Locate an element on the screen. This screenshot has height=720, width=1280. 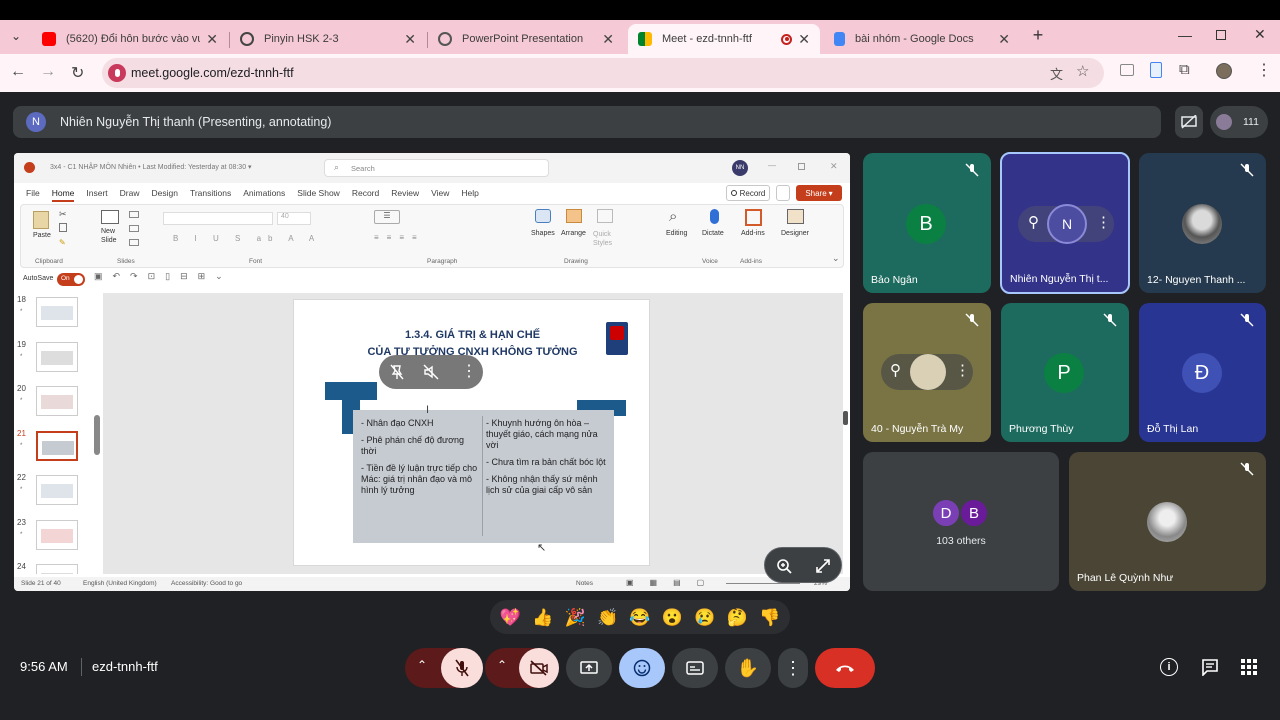
pin-off-icon is located at coordinates (397, 372).